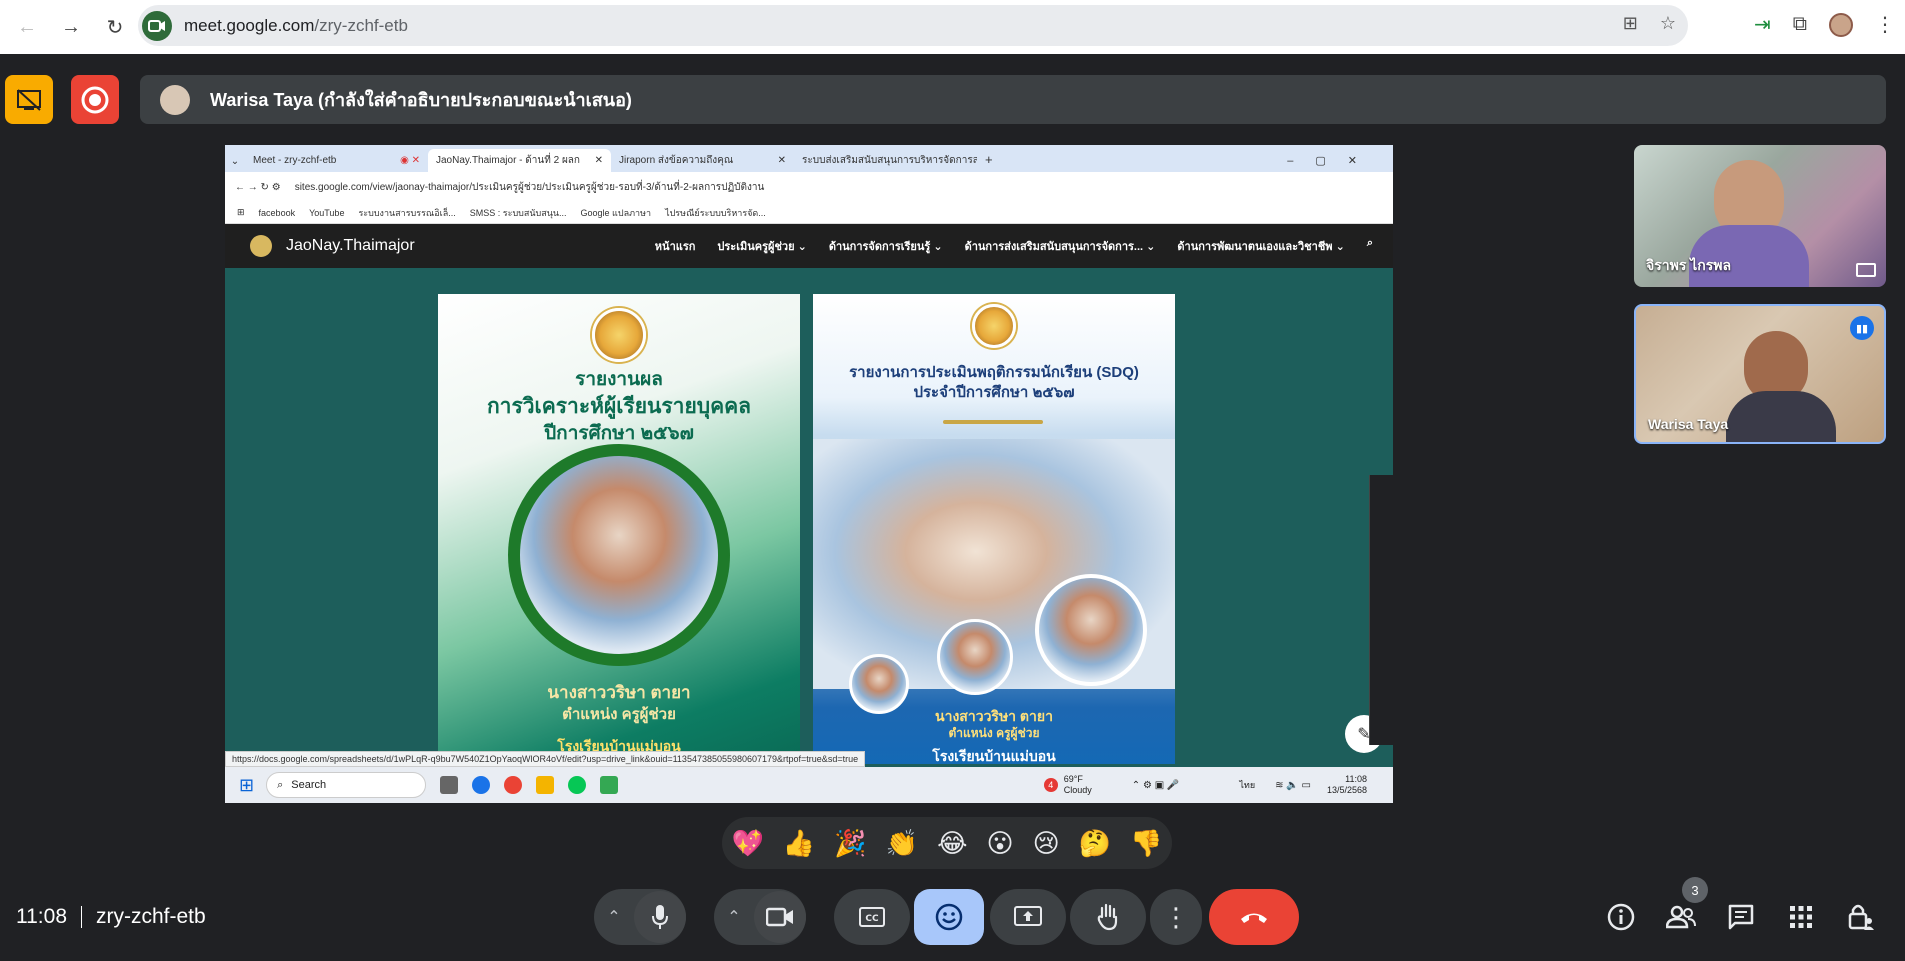  Describe the element at coordinates (1800, 24) in the screenshot. I see `extensions-icon: ⧉` at that location.